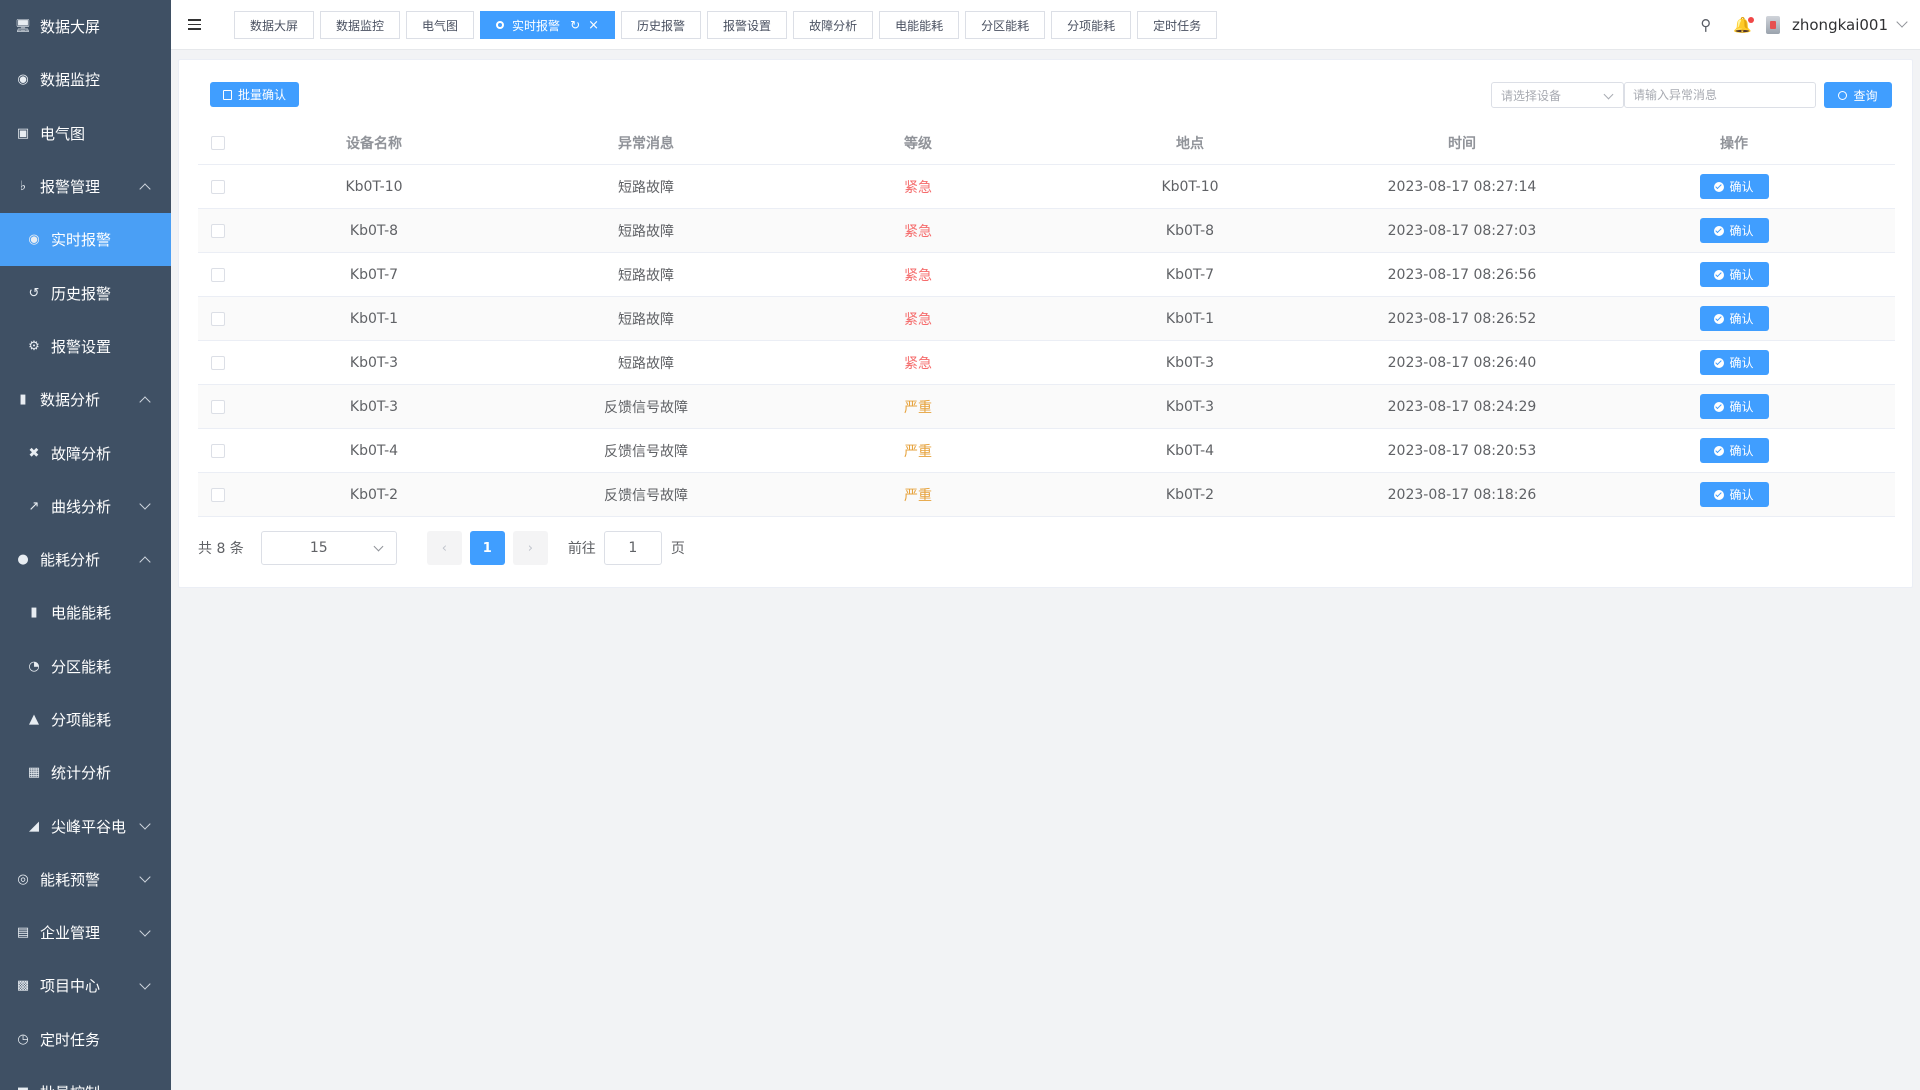 The image size is (1920, 1090). I want to click on tab: 数据监控, so click(360, 25).